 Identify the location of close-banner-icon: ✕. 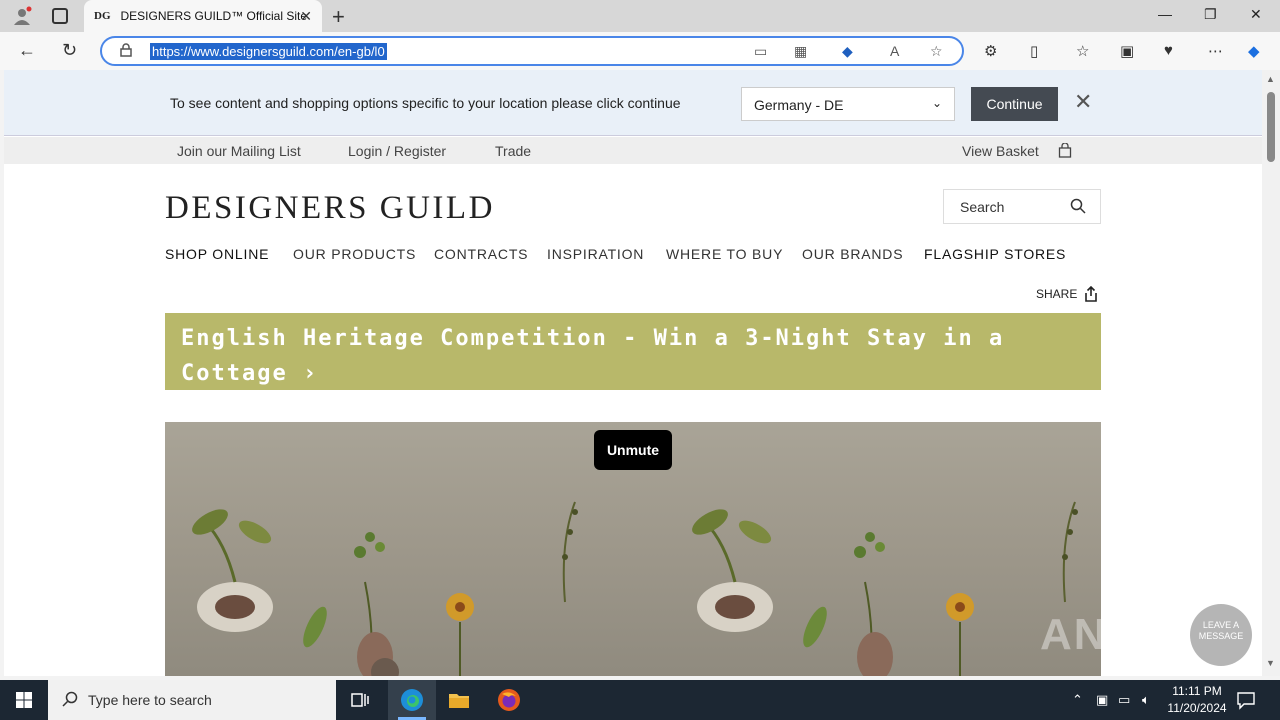
(1083, 102).